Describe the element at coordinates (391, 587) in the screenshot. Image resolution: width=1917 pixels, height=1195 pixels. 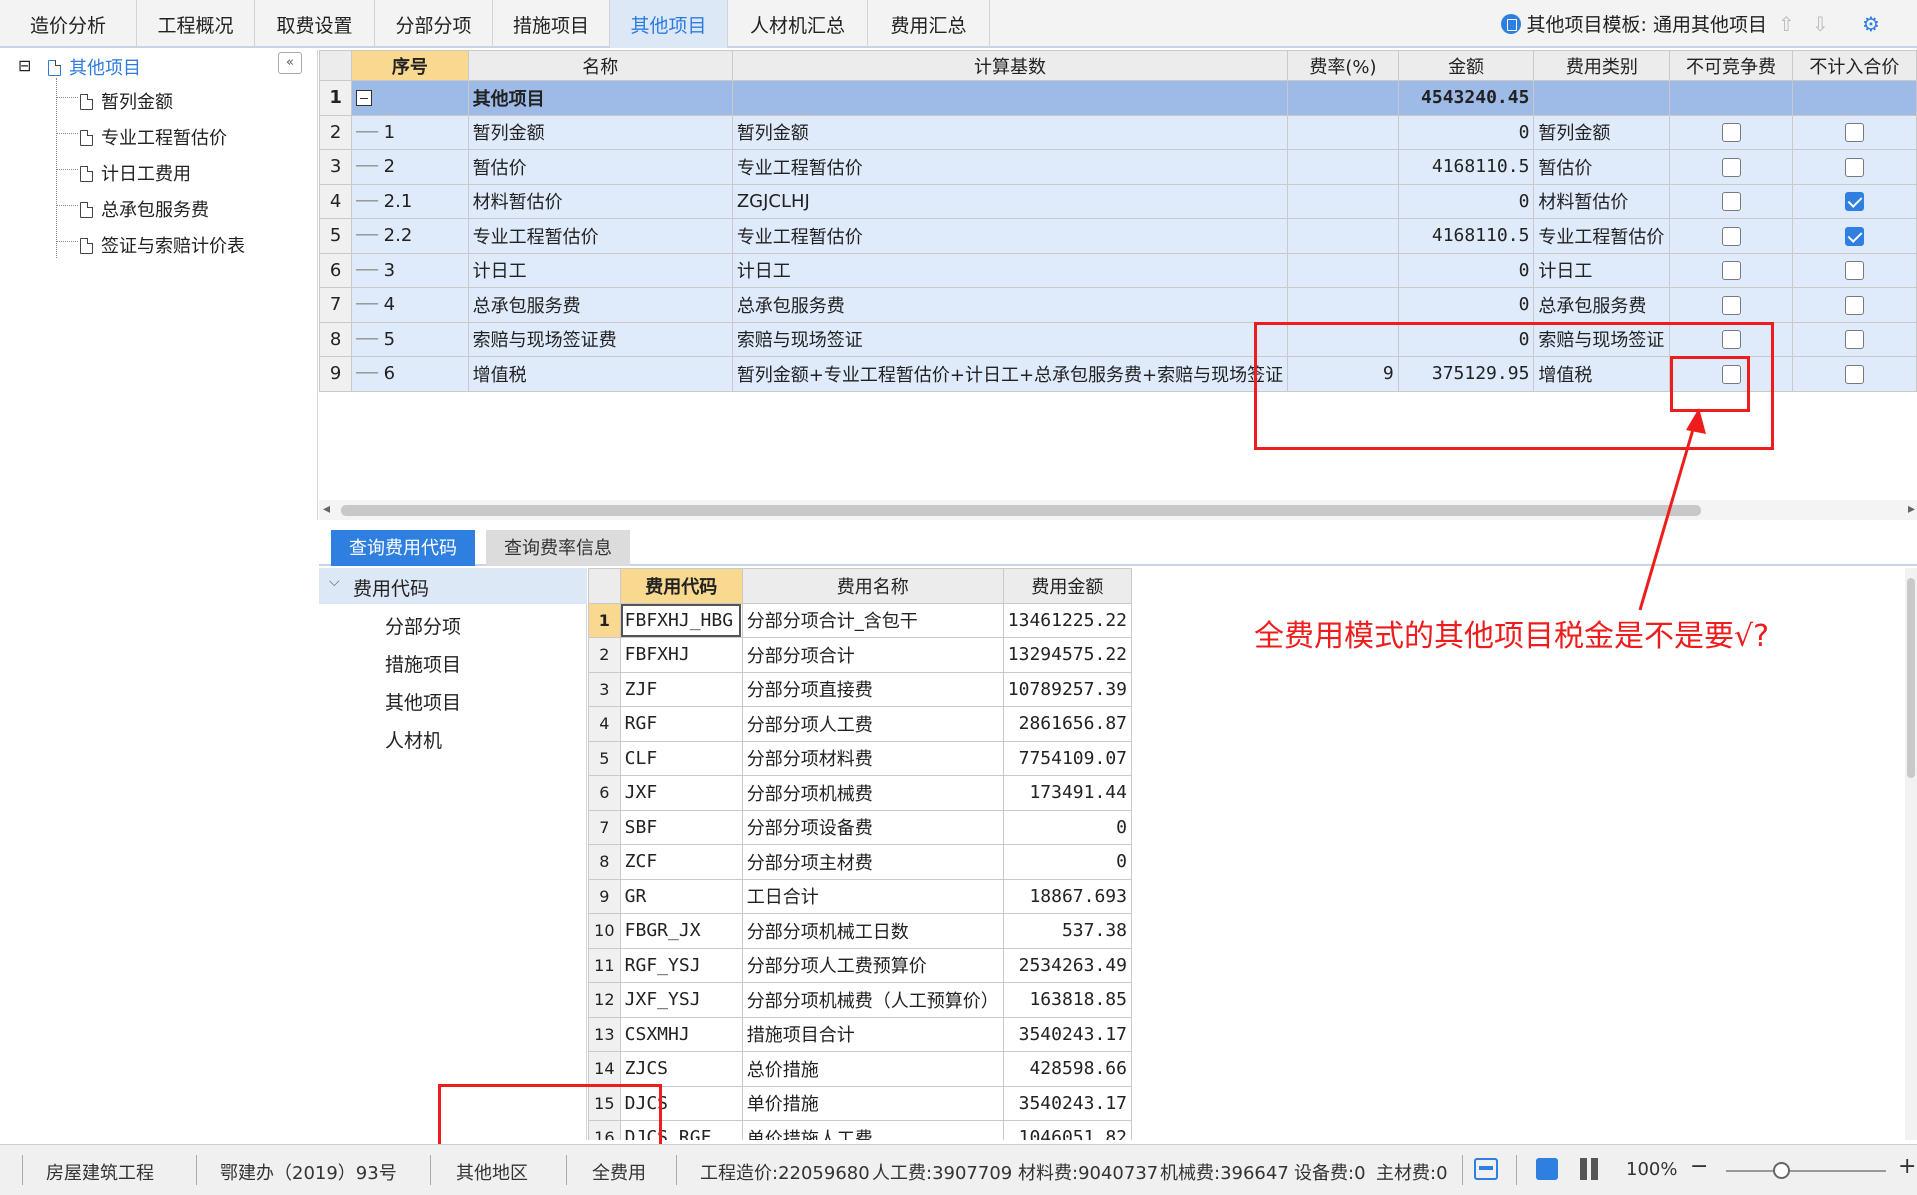
I see `fee-code-root: 费用代码` at that location.